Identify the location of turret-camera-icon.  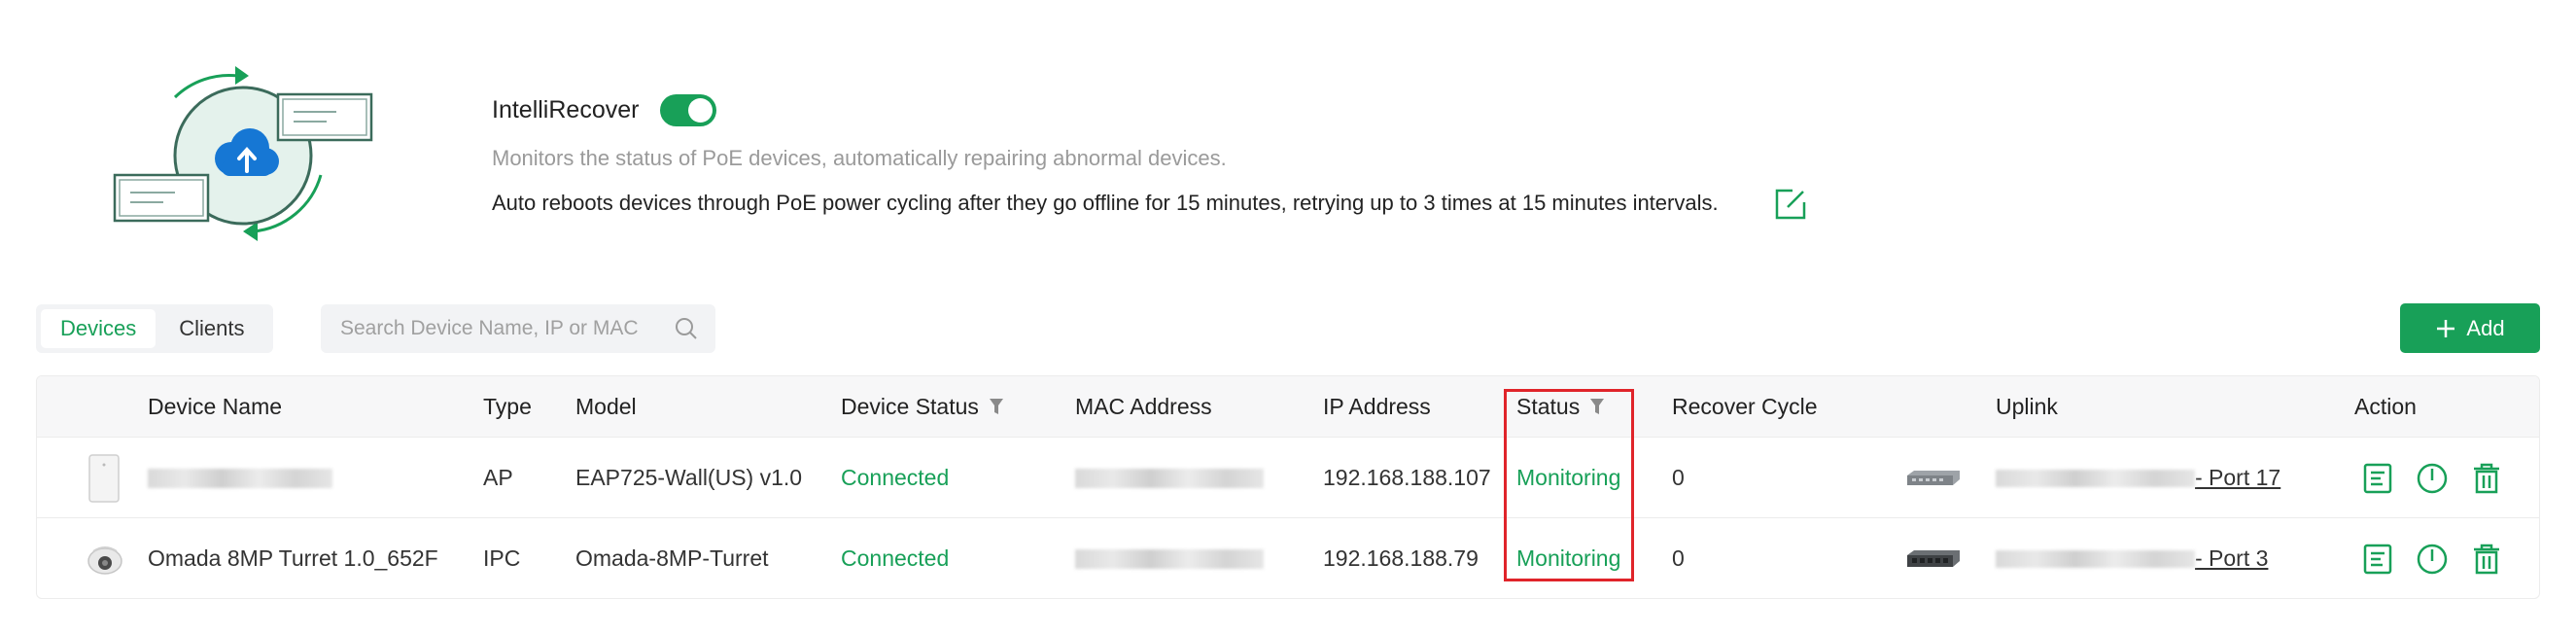
(105, 558).